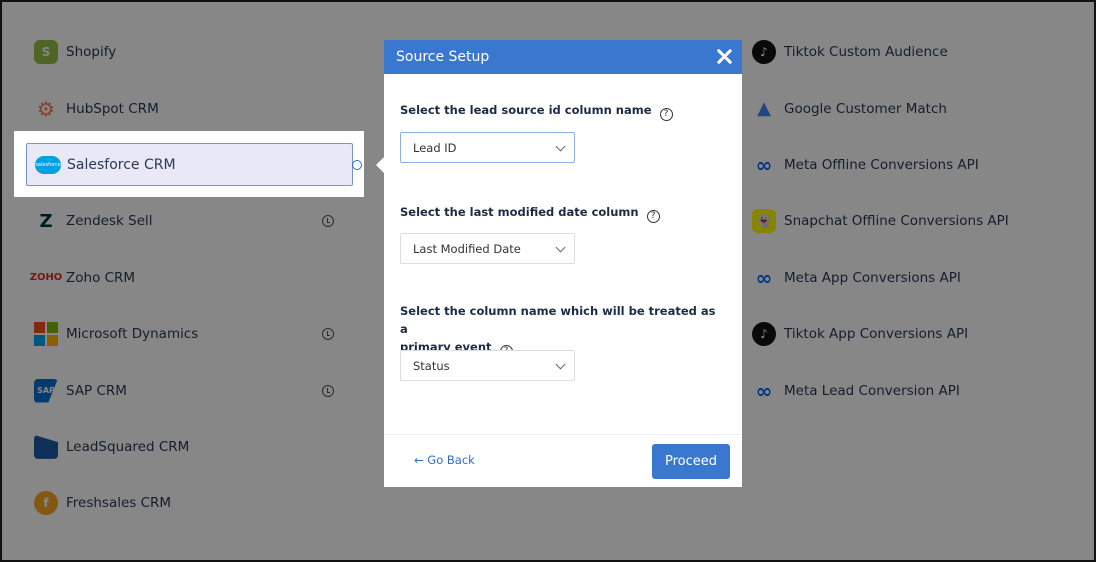  What do you see at coordinates (563, 57) in the screenshot?
I see `modal-header: Source Setup` at bounding box center [563, 57].